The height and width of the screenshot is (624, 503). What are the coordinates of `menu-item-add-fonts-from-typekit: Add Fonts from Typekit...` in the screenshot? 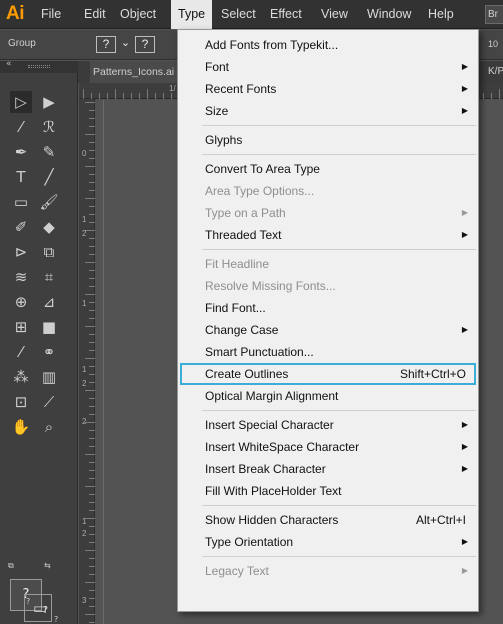 It's located at (328, 45).